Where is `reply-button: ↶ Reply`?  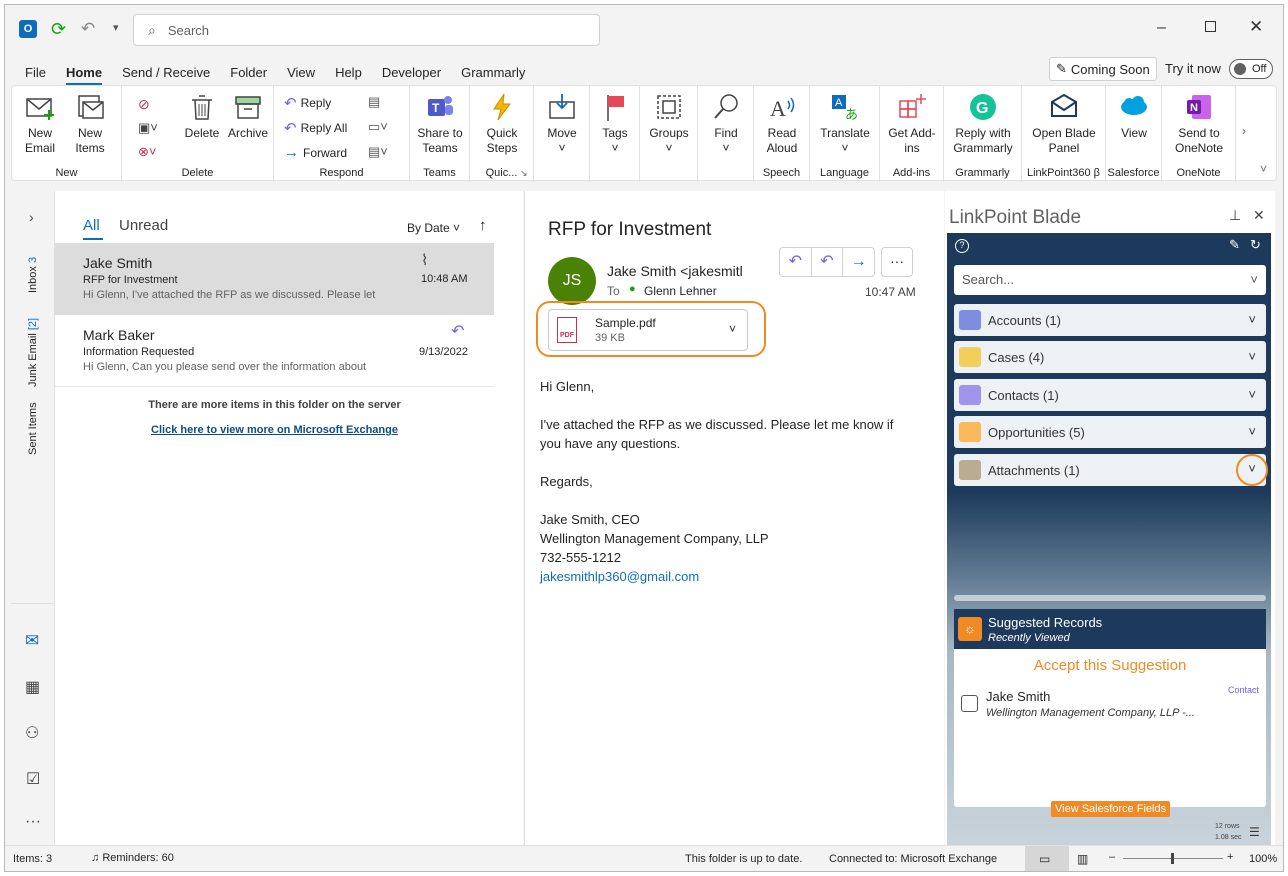
reply-button: ↶ Reply is located at coordinates (307, 103).